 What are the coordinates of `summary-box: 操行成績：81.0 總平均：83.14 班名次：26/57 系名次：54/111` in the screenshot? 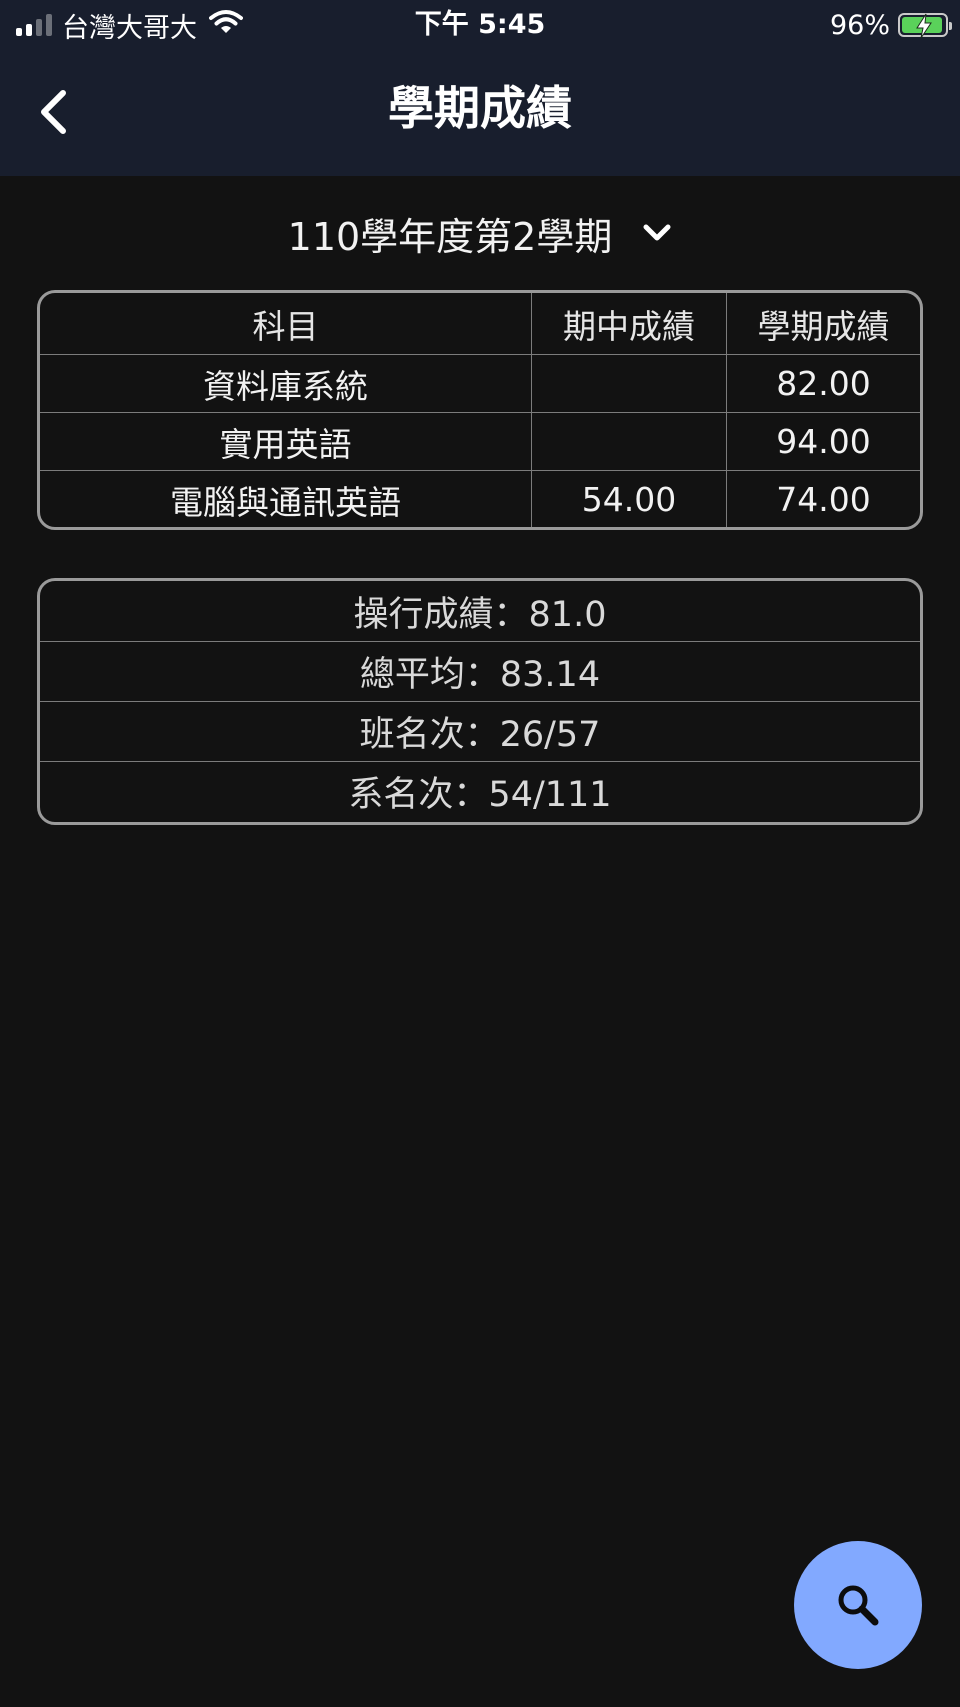 It's located at (480, 701).